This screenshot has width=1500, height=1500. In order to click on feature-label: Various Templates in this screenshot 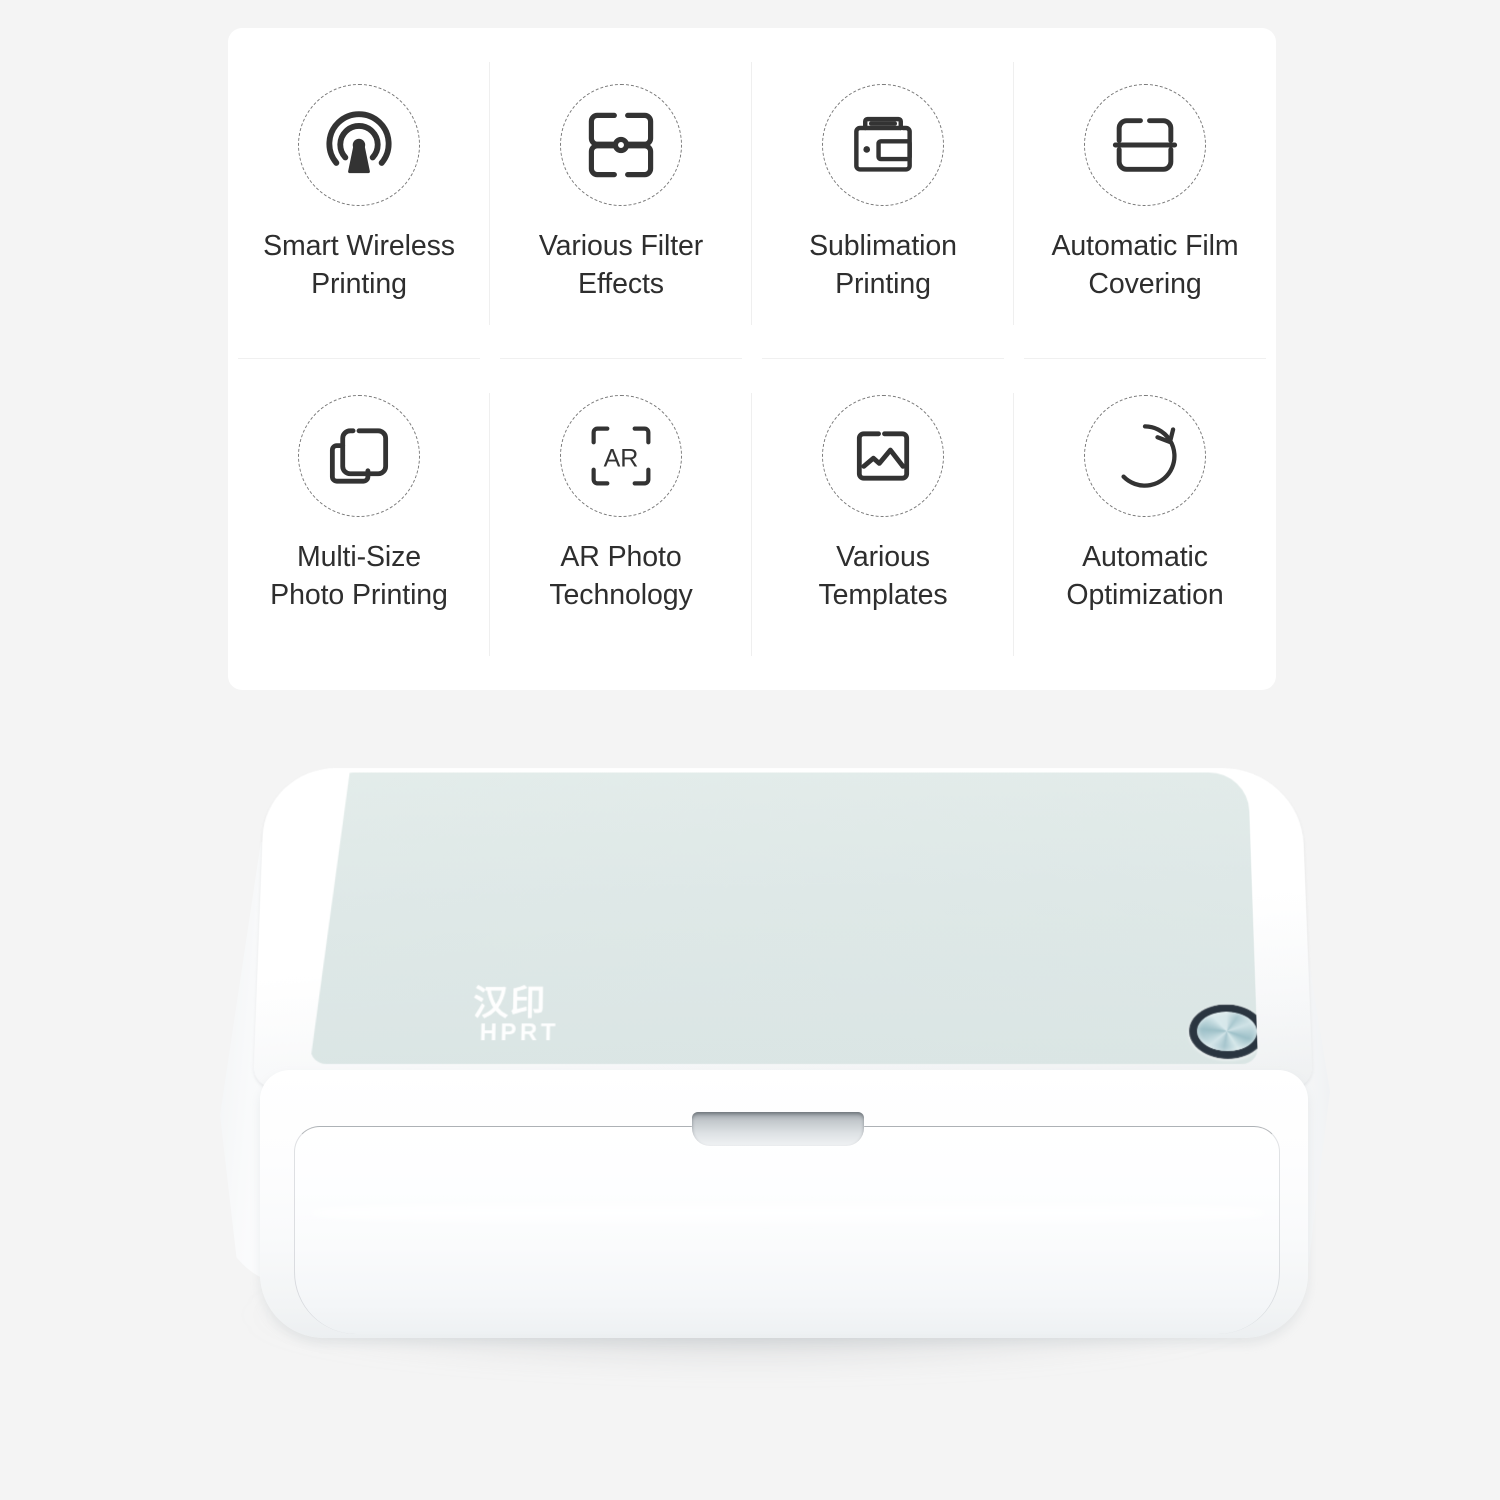, I will do `click(883, 576)`.